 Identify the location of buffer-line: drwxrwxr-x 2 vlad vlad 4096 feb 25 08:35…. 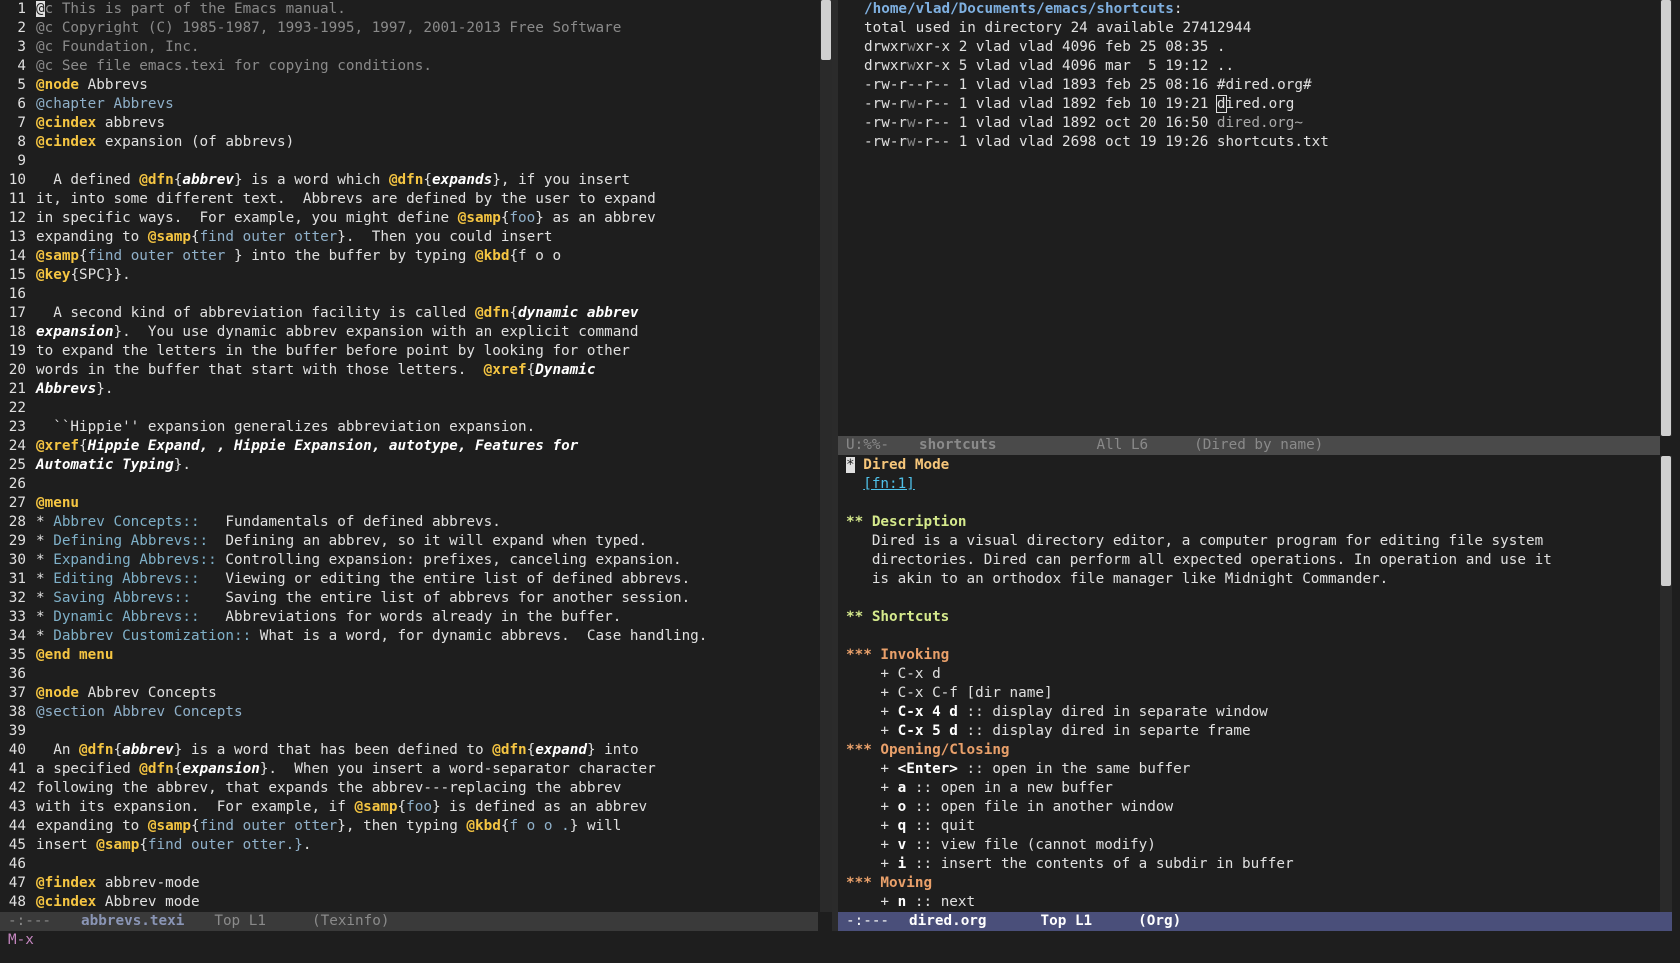
(1249, 47).